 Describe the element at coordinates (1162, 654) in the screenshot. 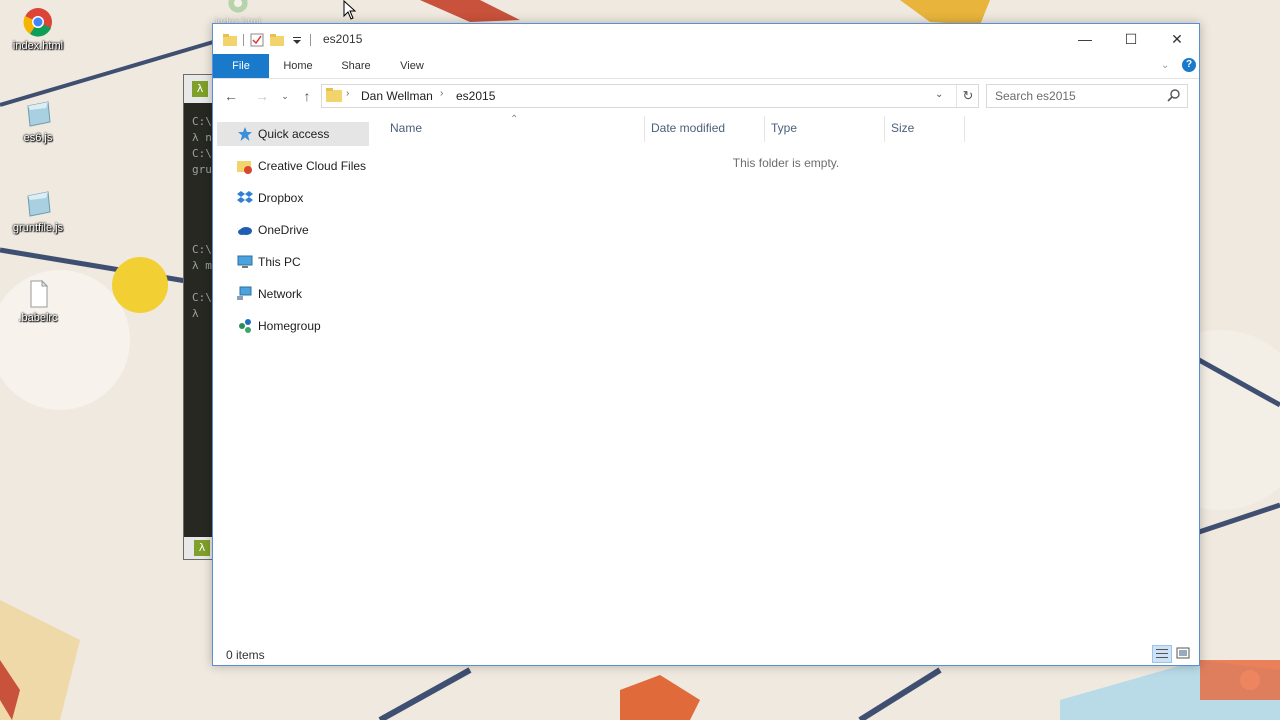

I see `details-view-icon` at that location.